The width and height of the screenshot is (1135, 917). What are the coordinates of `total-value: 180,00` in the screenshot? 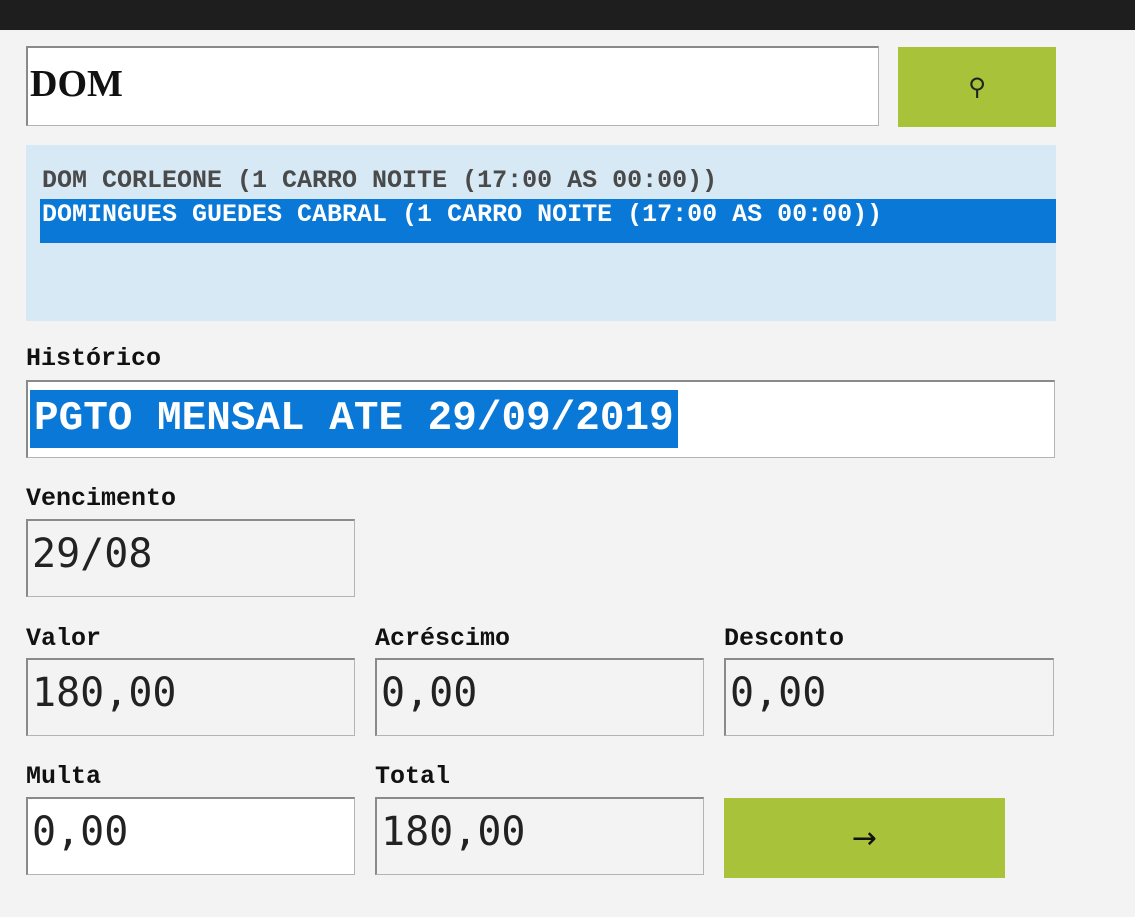 It's located at (453, 832).